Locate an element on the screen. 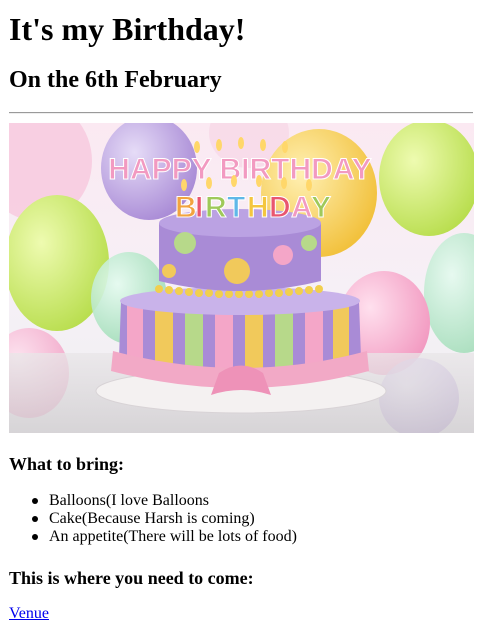 This screenshot has height=627, width=482. list-item-text: Cake(Because Harsh is coming) is located at coordinates (152, 518).